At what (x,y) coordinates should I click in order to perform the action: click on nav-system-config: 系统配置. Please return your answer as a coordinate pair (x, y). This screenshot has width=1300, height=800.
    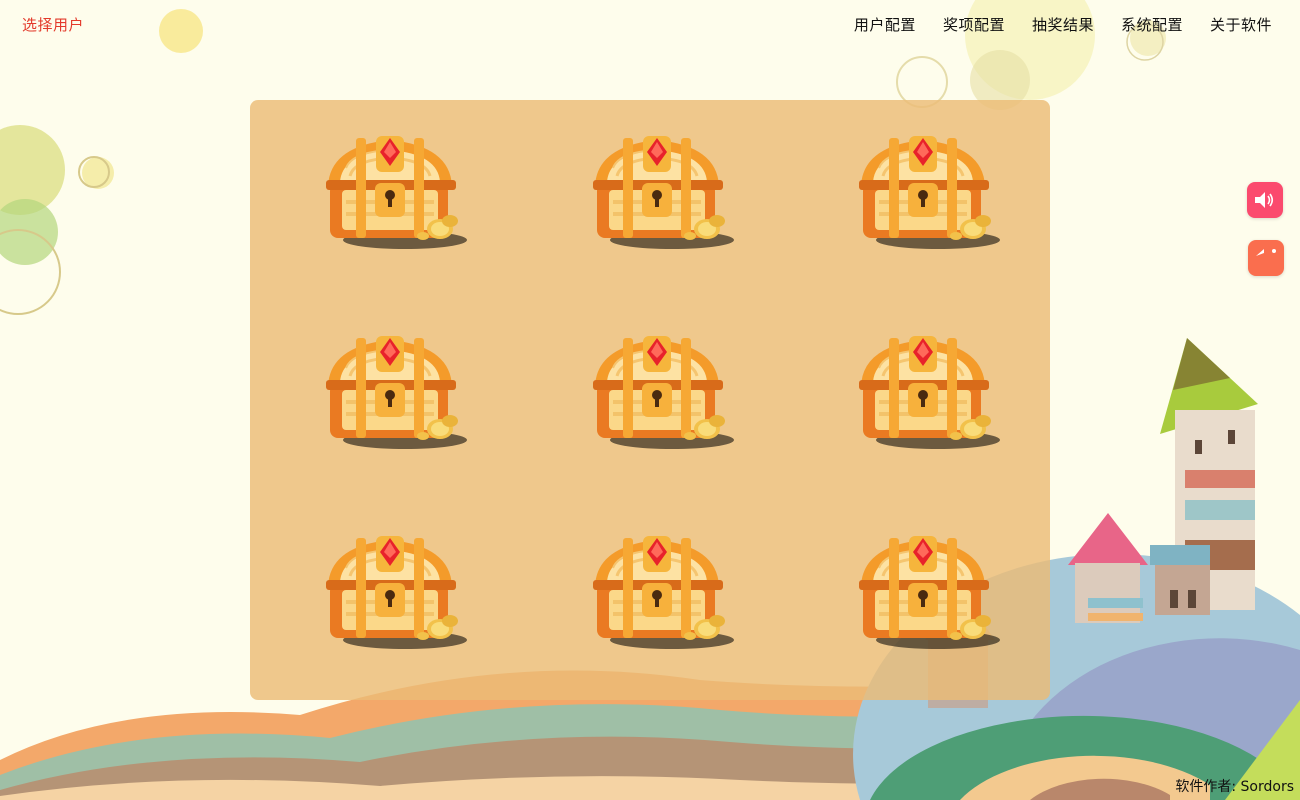
    Looking at the image, I should click on (1152, 24).